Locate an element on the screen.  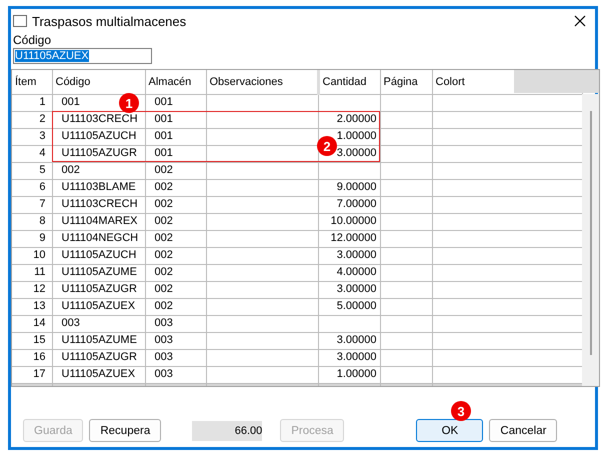
column-header: Observaciones is located at coordinates (262, 82).